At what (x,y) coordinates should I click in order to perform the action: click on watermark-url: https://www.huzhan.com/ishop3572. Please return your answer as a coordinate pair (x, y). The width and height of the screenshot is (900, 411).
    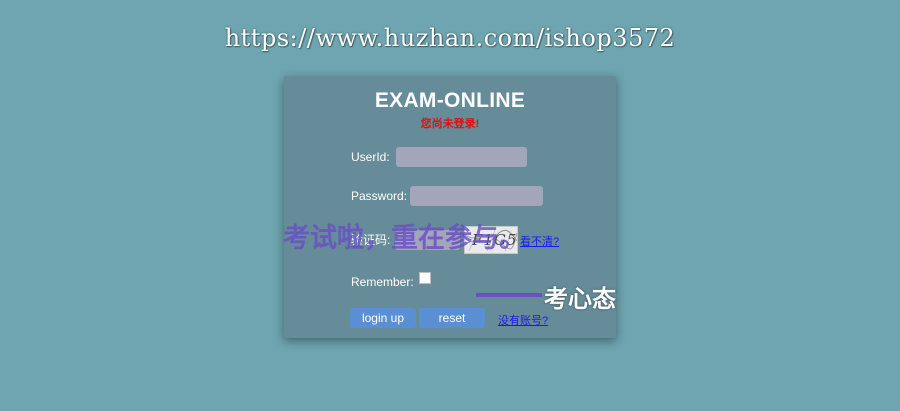
    Looking at the image, I should click on (450, 38).